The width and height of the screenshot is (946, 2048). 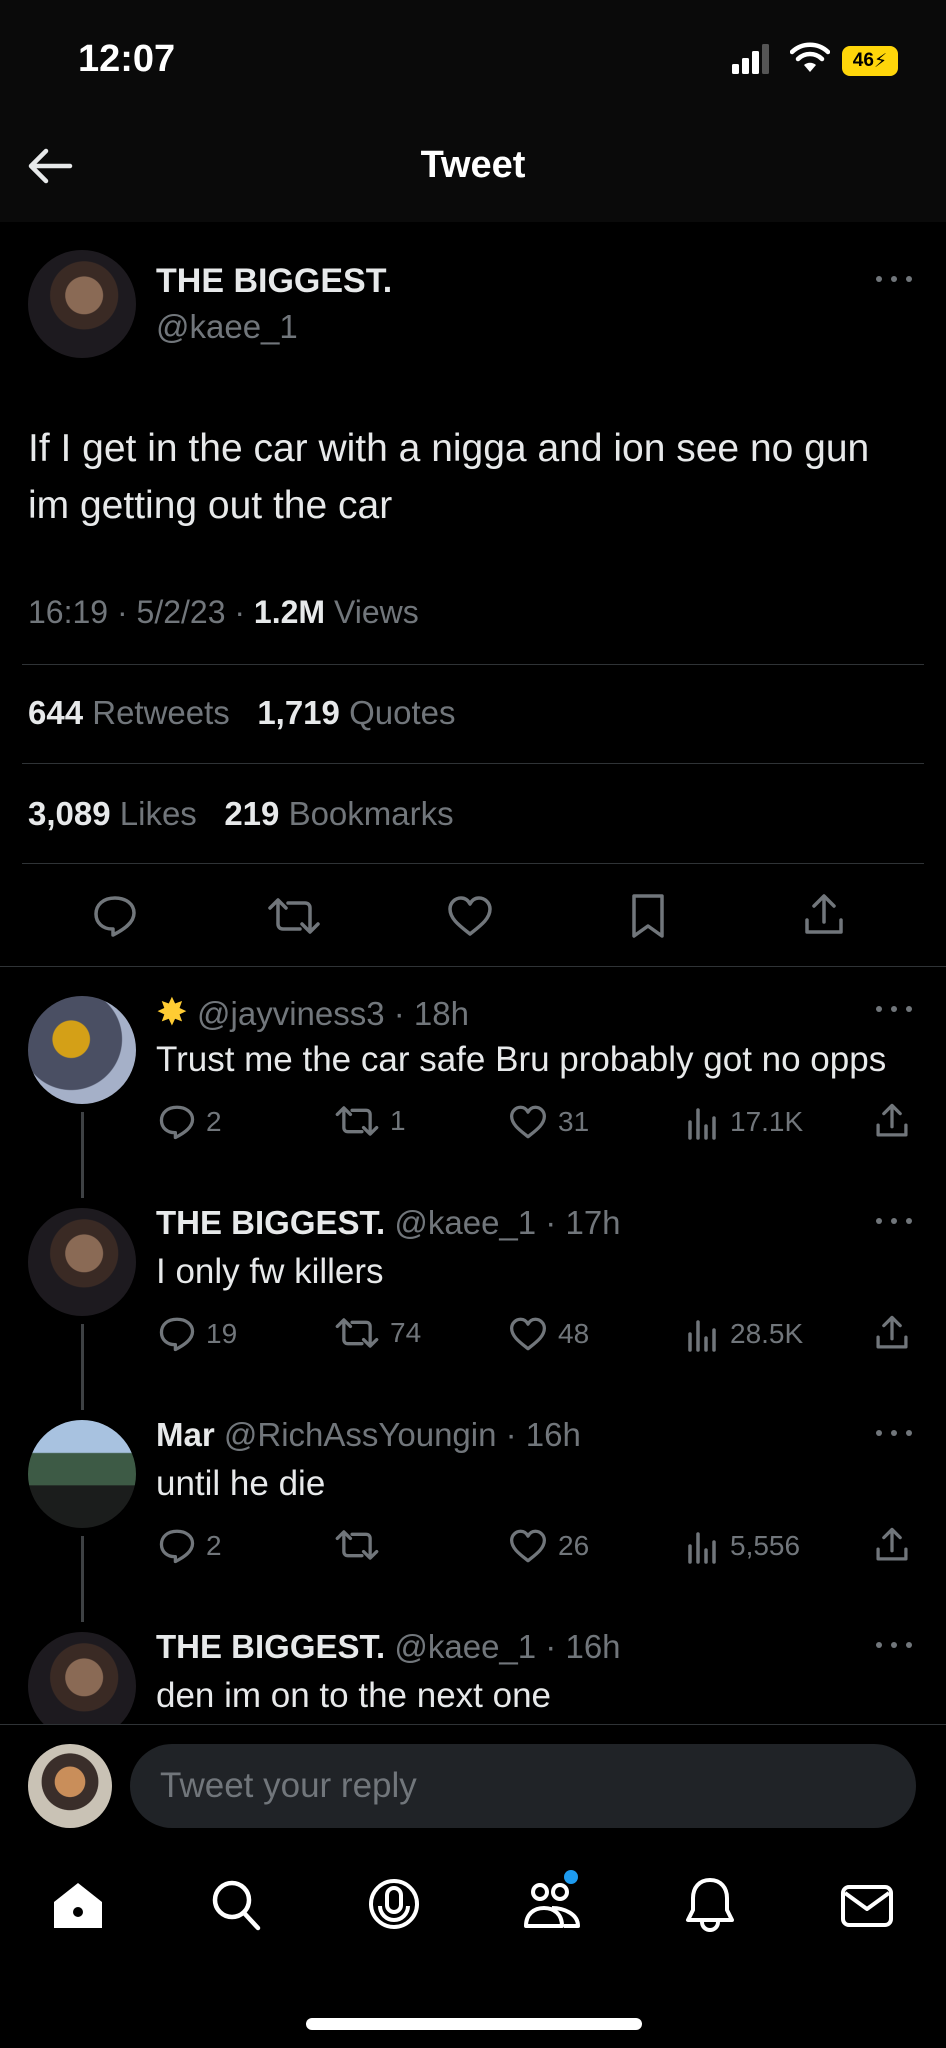 What do you see at coordinates (474, 2024) in the screenshot?
I see `home-indicator` at bounding box center [474, 2024].